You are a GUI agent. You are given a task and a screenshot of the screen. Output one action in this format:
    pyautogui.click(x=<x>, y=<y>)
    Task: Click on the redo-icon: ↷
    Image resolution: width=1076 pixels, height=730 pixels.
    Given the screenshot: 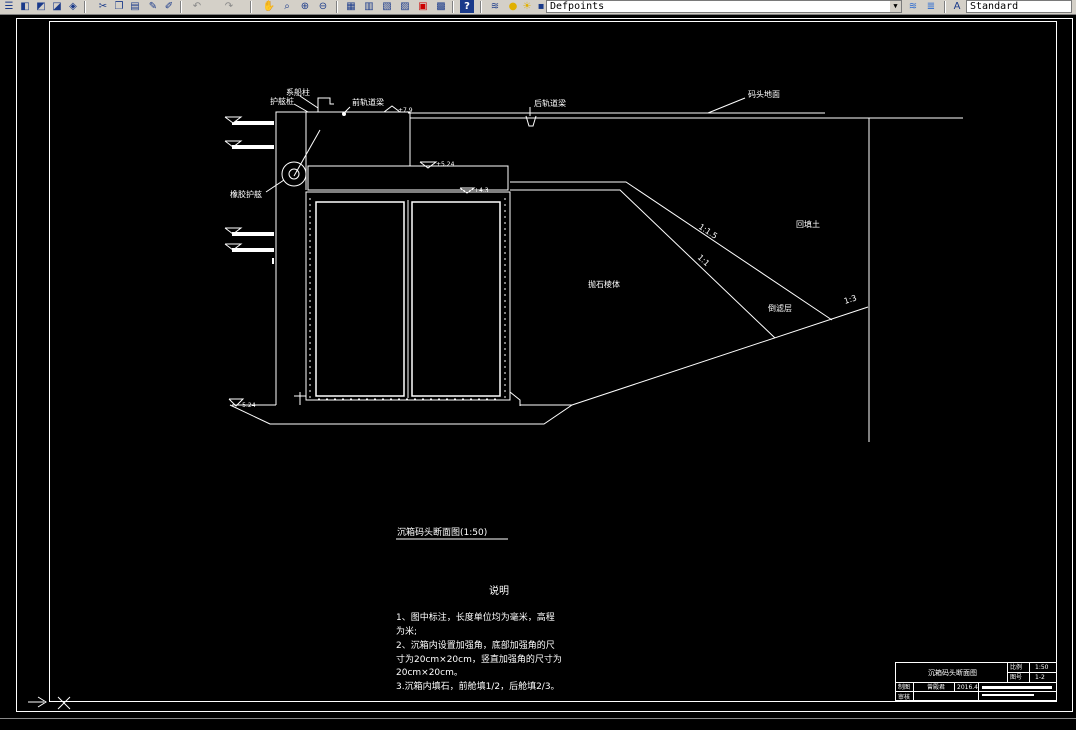 What is the action you would take?
    pyautogui.click(x=229, y=6)
    